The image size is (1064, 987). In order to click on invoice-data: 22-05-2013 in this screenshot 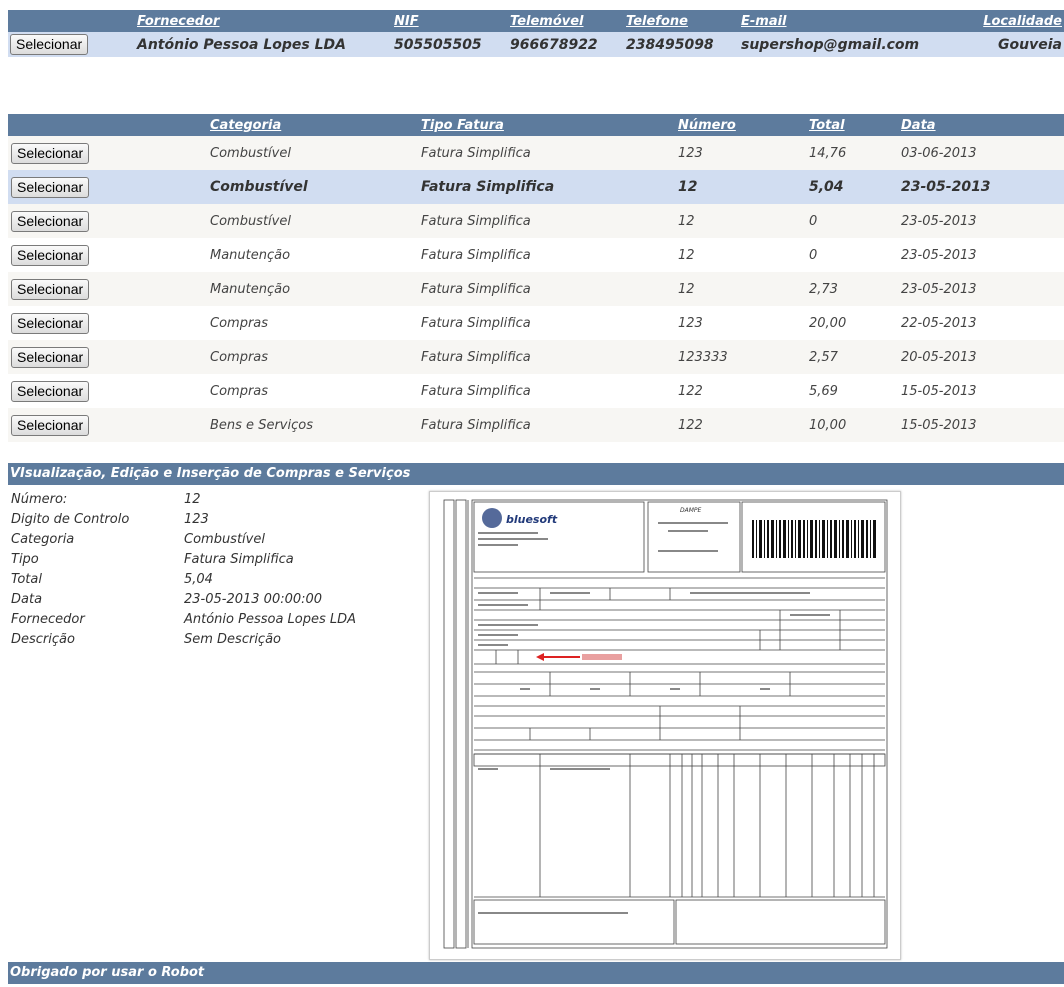, I will do `click(982, 323)`.